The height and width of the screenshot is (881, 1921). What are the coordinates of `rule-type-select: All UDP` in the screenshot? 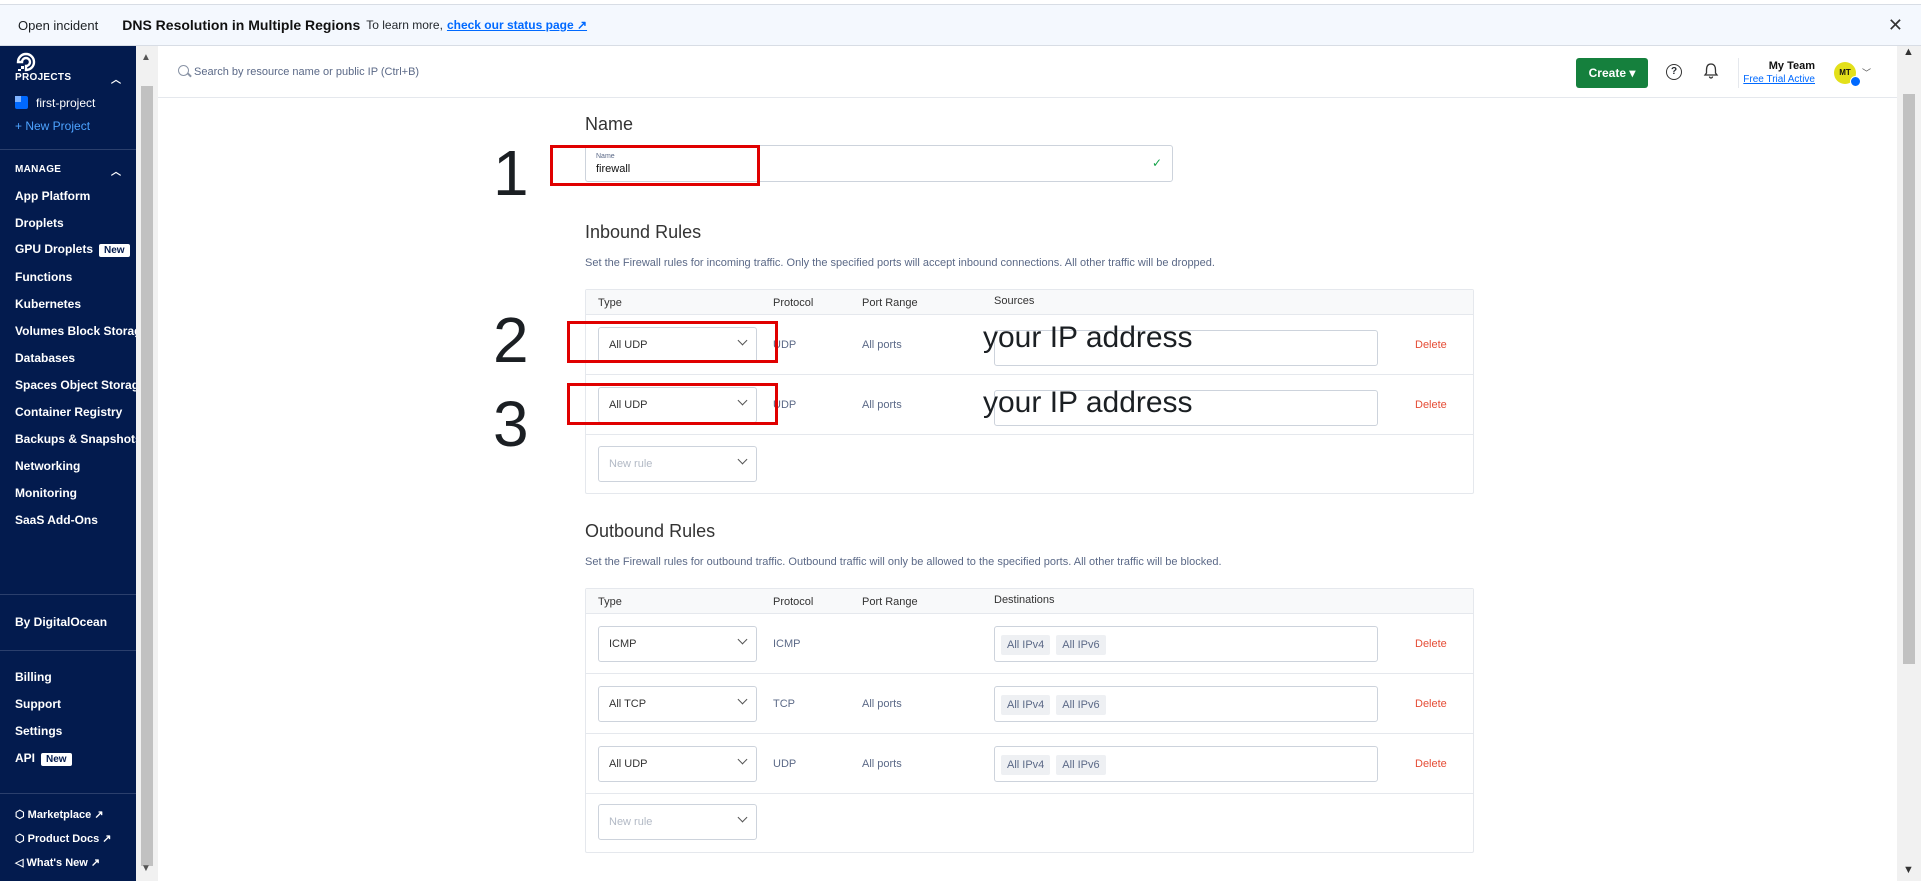 It's located at (677, 764).